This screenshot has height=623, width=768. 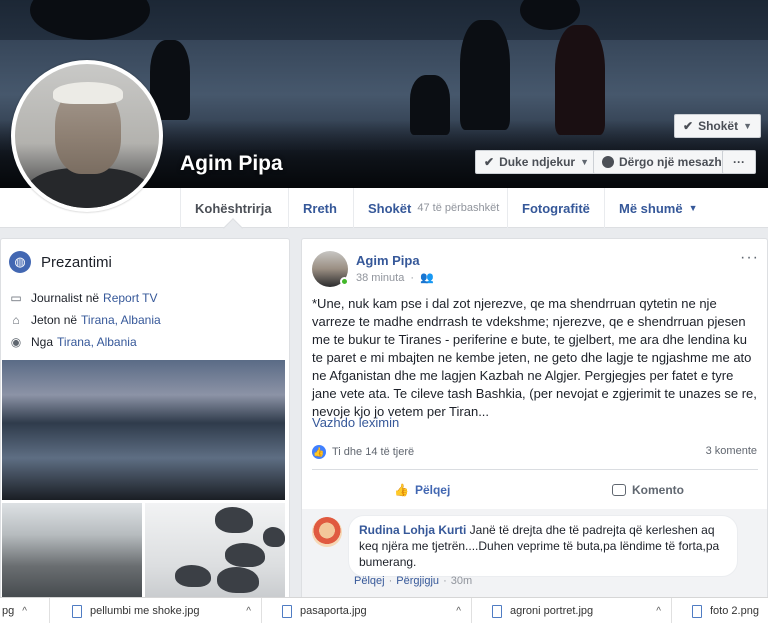 I want to click on download-item: agroni portret.jpg ^, so click(x=577, y=610).